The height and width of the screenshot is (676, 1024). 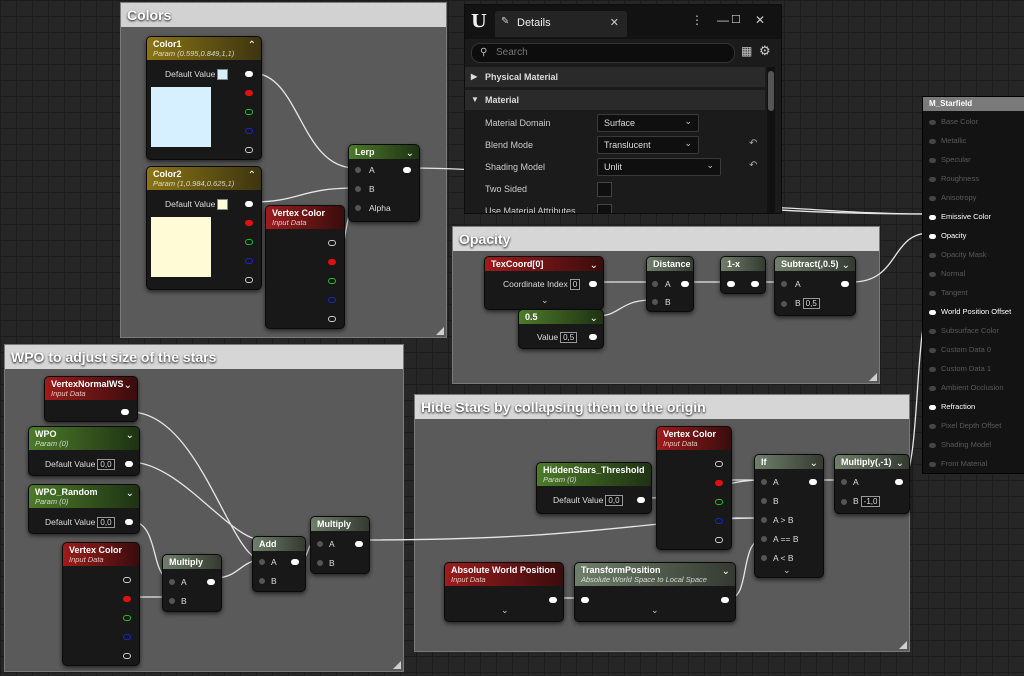 I want to click on result-pin-row: Custom Data 0, so click(x=960, y=349).